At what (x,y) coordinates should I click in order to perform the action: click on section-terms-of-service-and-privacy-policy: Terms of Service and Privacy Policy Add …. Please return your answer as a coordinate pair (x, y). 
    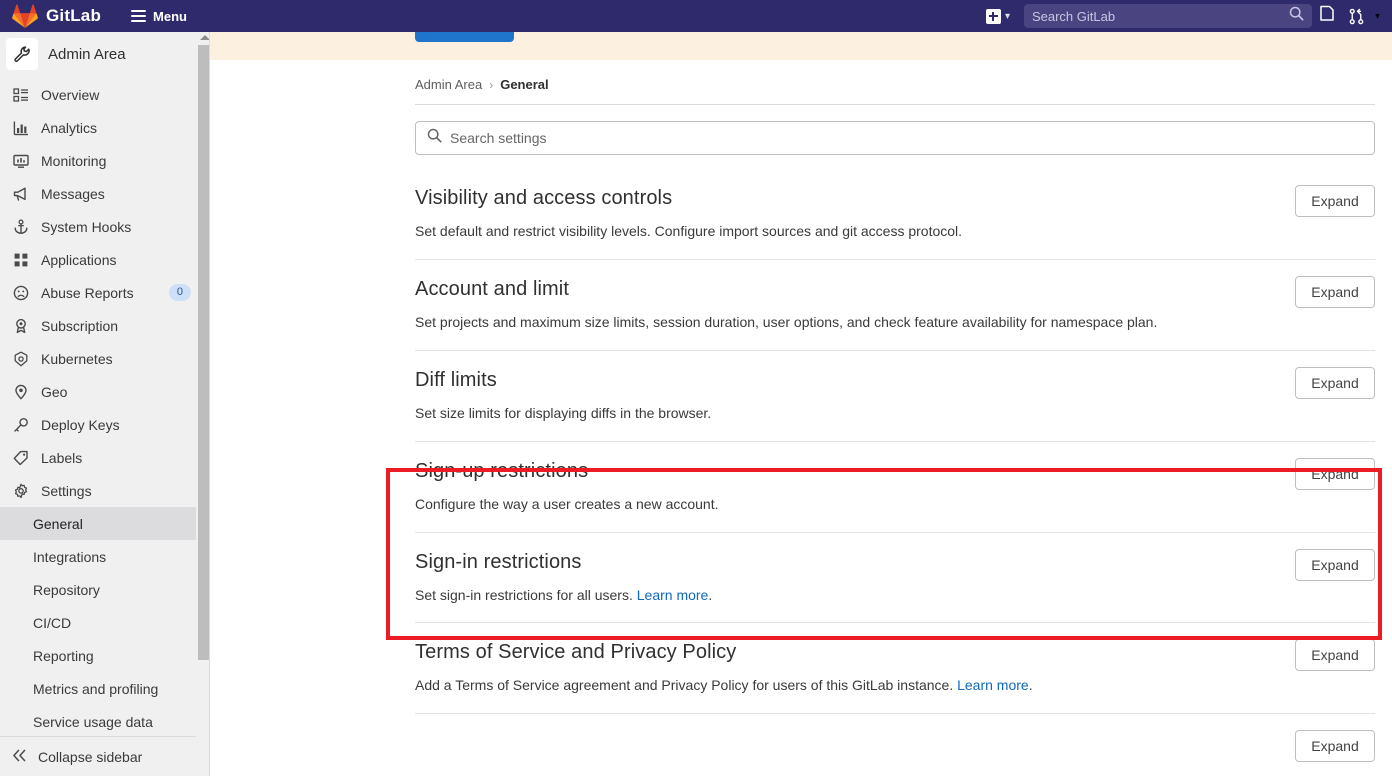
    Looking at the image, I should click on (895, 667).